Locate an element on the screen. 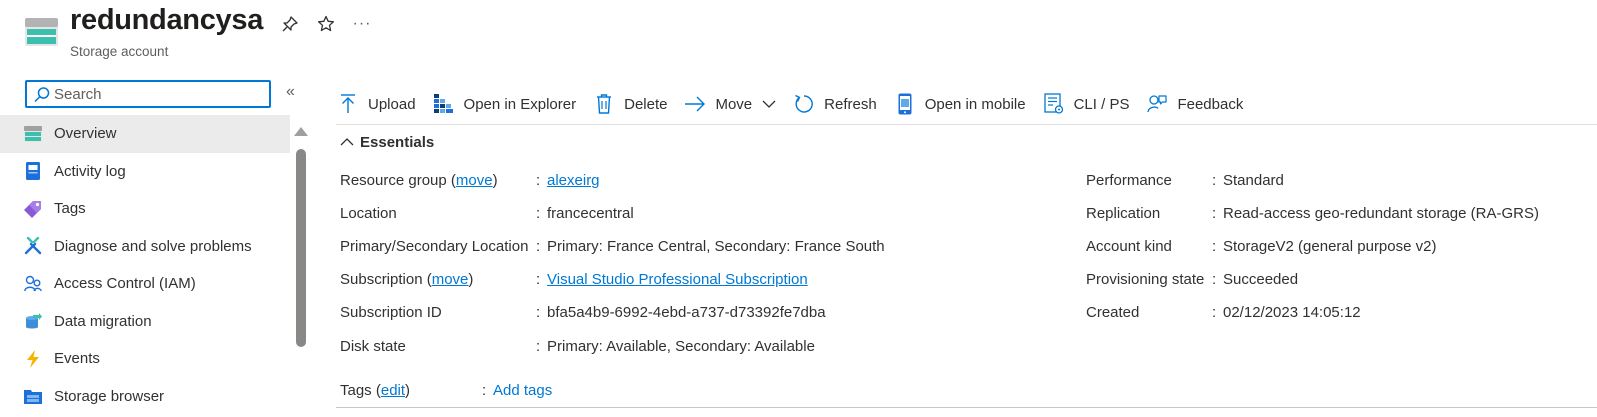 This screenshot has height=417, width=1597. sidebar-item-diagnose: Diagnose and solve problems is located at coordinates (145, 247).